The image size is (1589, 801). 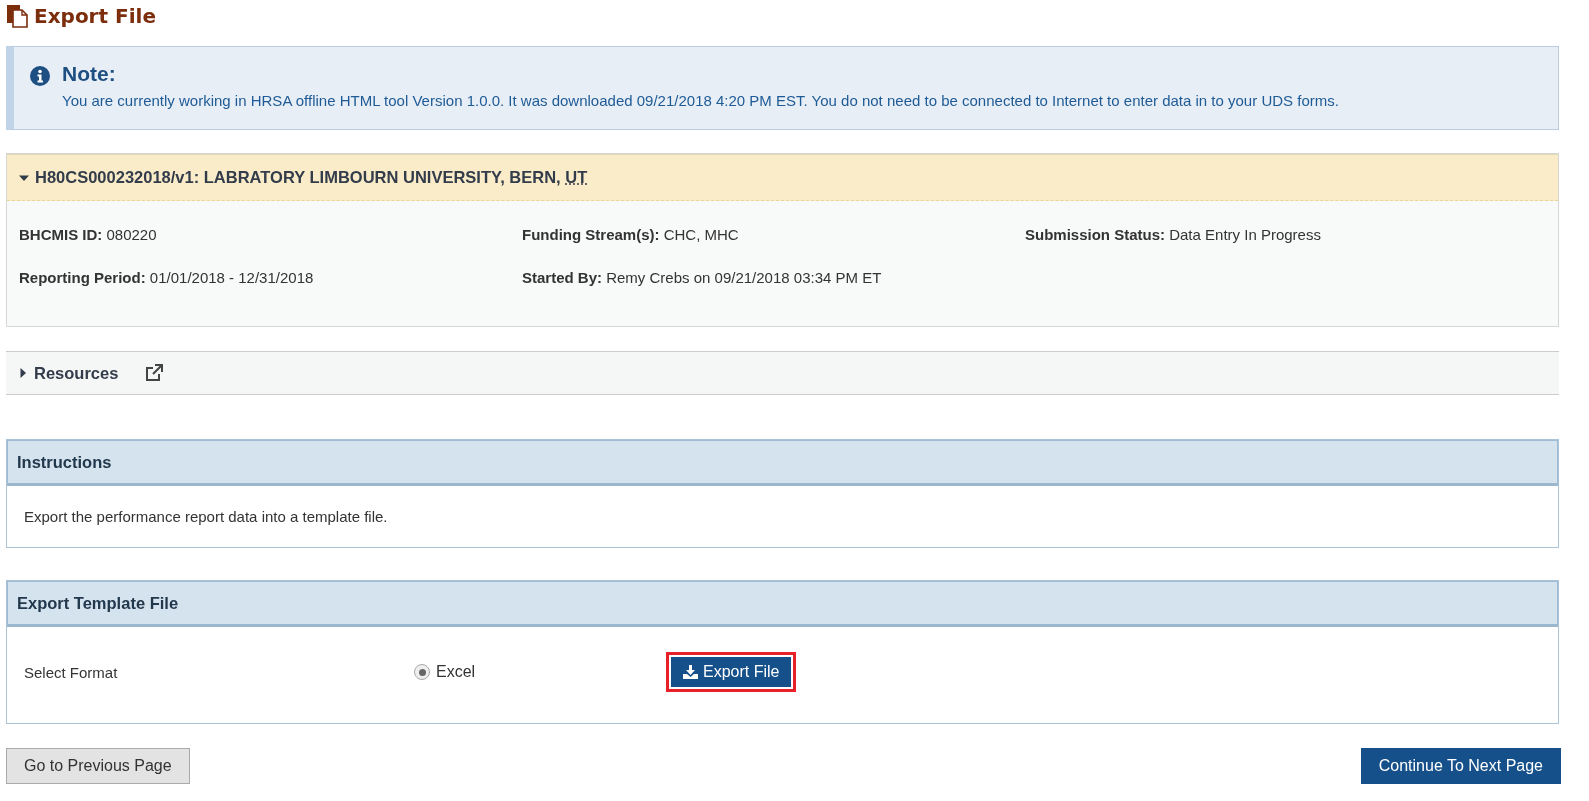 I want to click on detail-field: BHCMIS ID: 080220, so click(x=270, y=234).